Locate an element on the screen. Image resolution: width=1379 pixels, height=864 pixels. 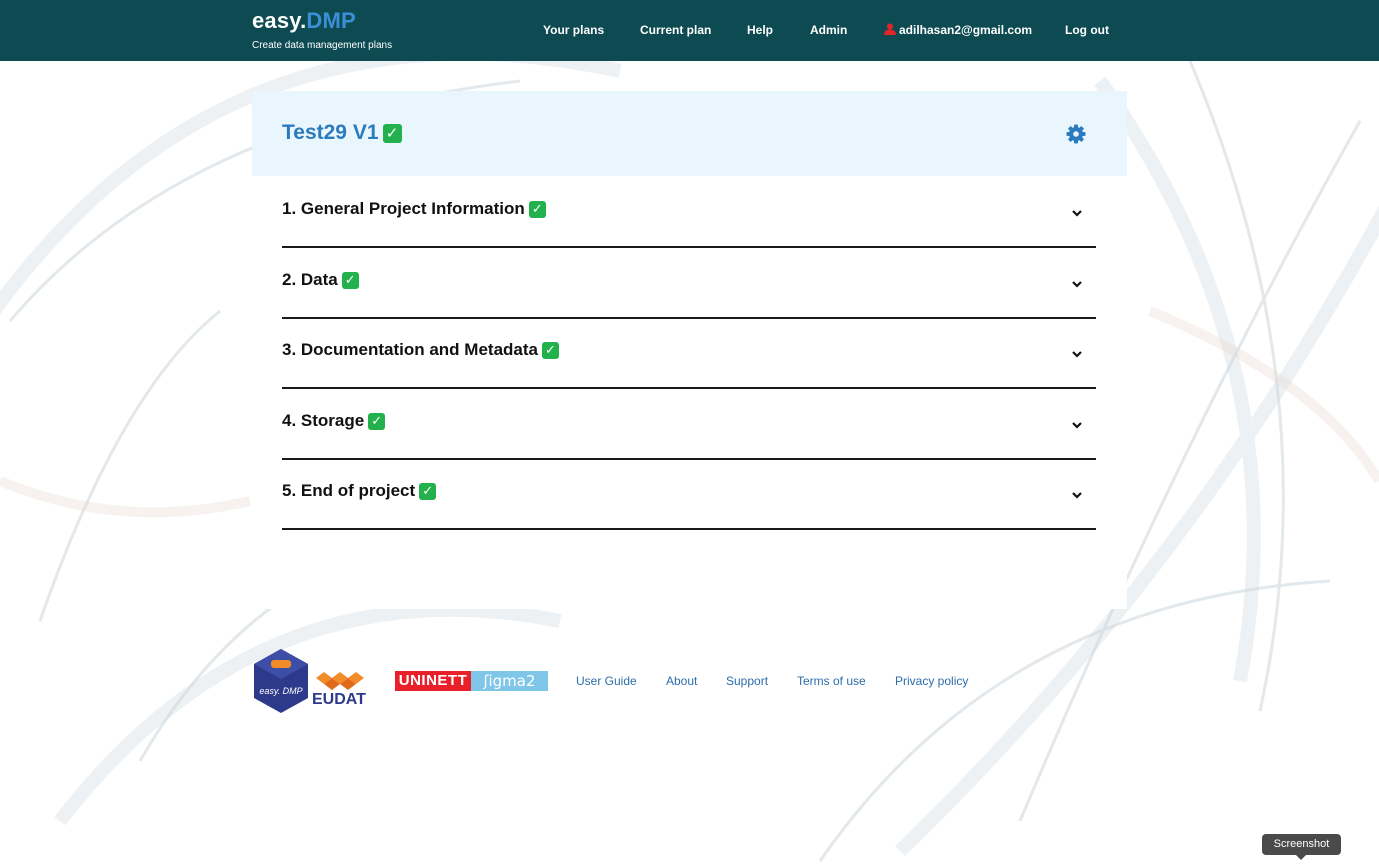
nav-current-plan: Current plan is located at coordinates (675, 30).